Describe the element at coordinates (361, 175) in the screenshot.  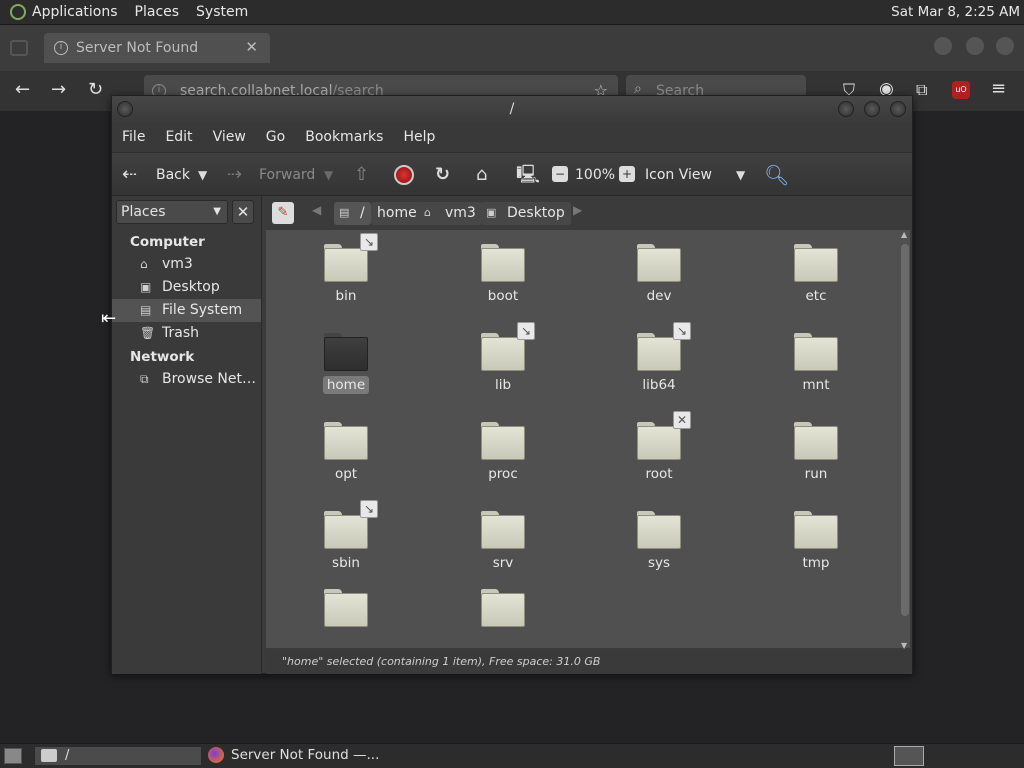
I see `up-arrow-icon: ⇧` at that location.